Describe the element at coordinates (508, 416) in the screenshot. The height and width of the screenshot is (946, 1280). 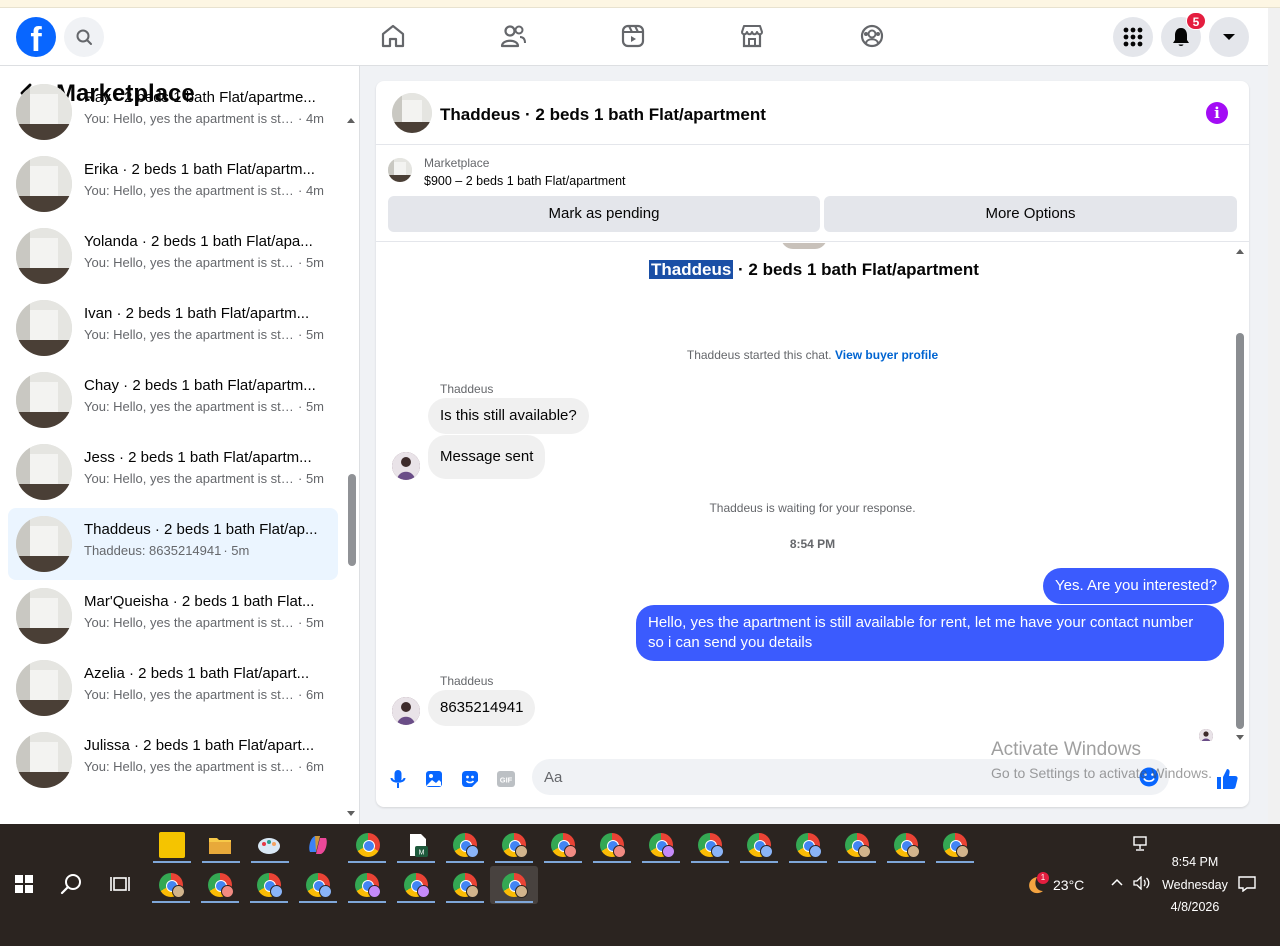
I see `incoming-message: Is this still available?` at that location.